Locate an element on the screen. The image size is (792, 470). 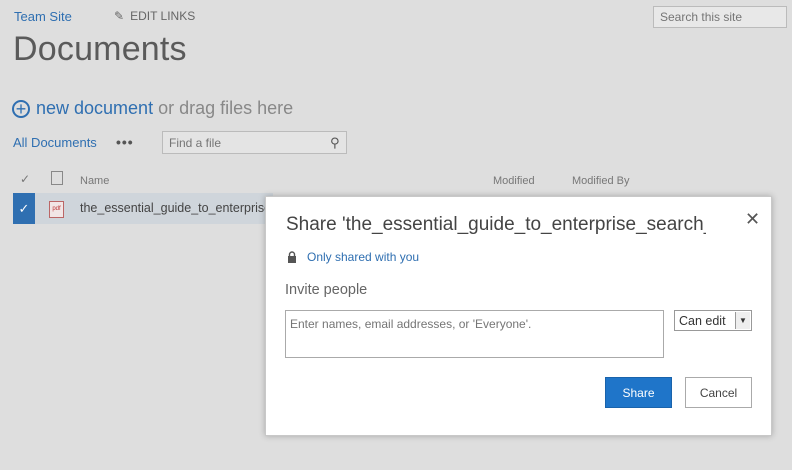
column-header-name: Name is located at coordinates (94, 181).